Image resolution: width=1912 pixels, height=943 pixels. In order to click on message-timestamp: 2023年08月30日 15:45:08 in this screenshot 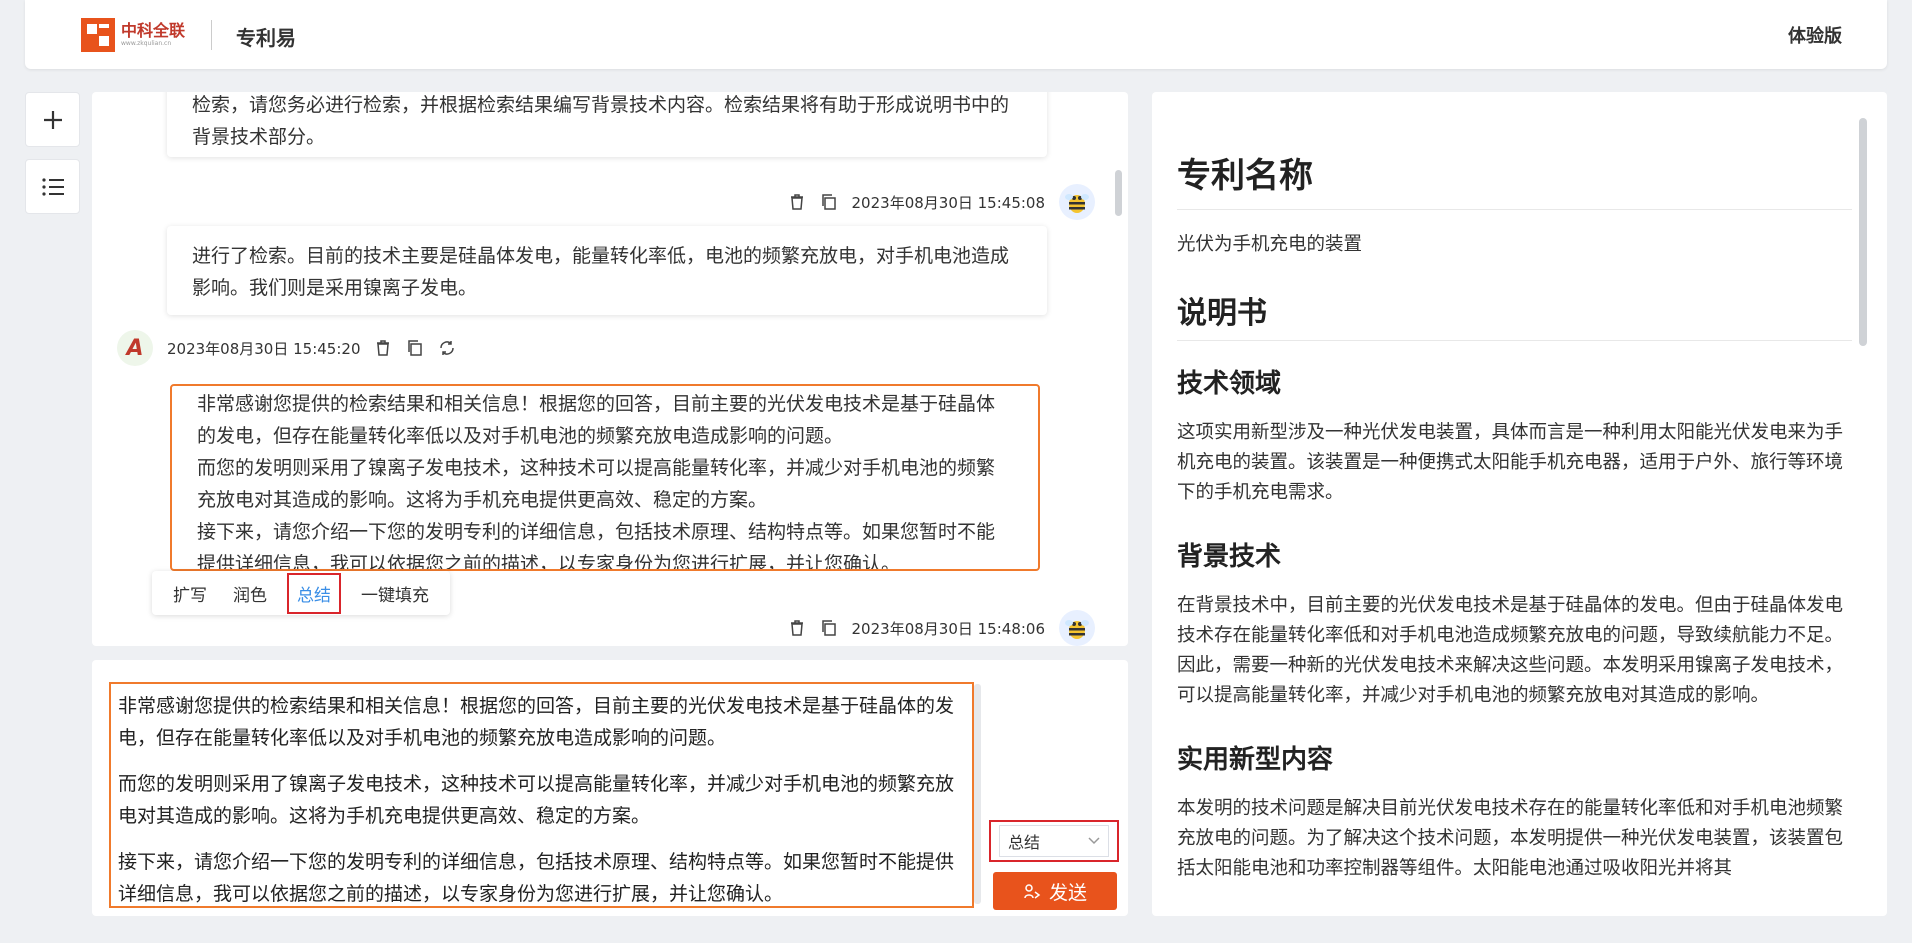, I will do `click(948, 202)`.